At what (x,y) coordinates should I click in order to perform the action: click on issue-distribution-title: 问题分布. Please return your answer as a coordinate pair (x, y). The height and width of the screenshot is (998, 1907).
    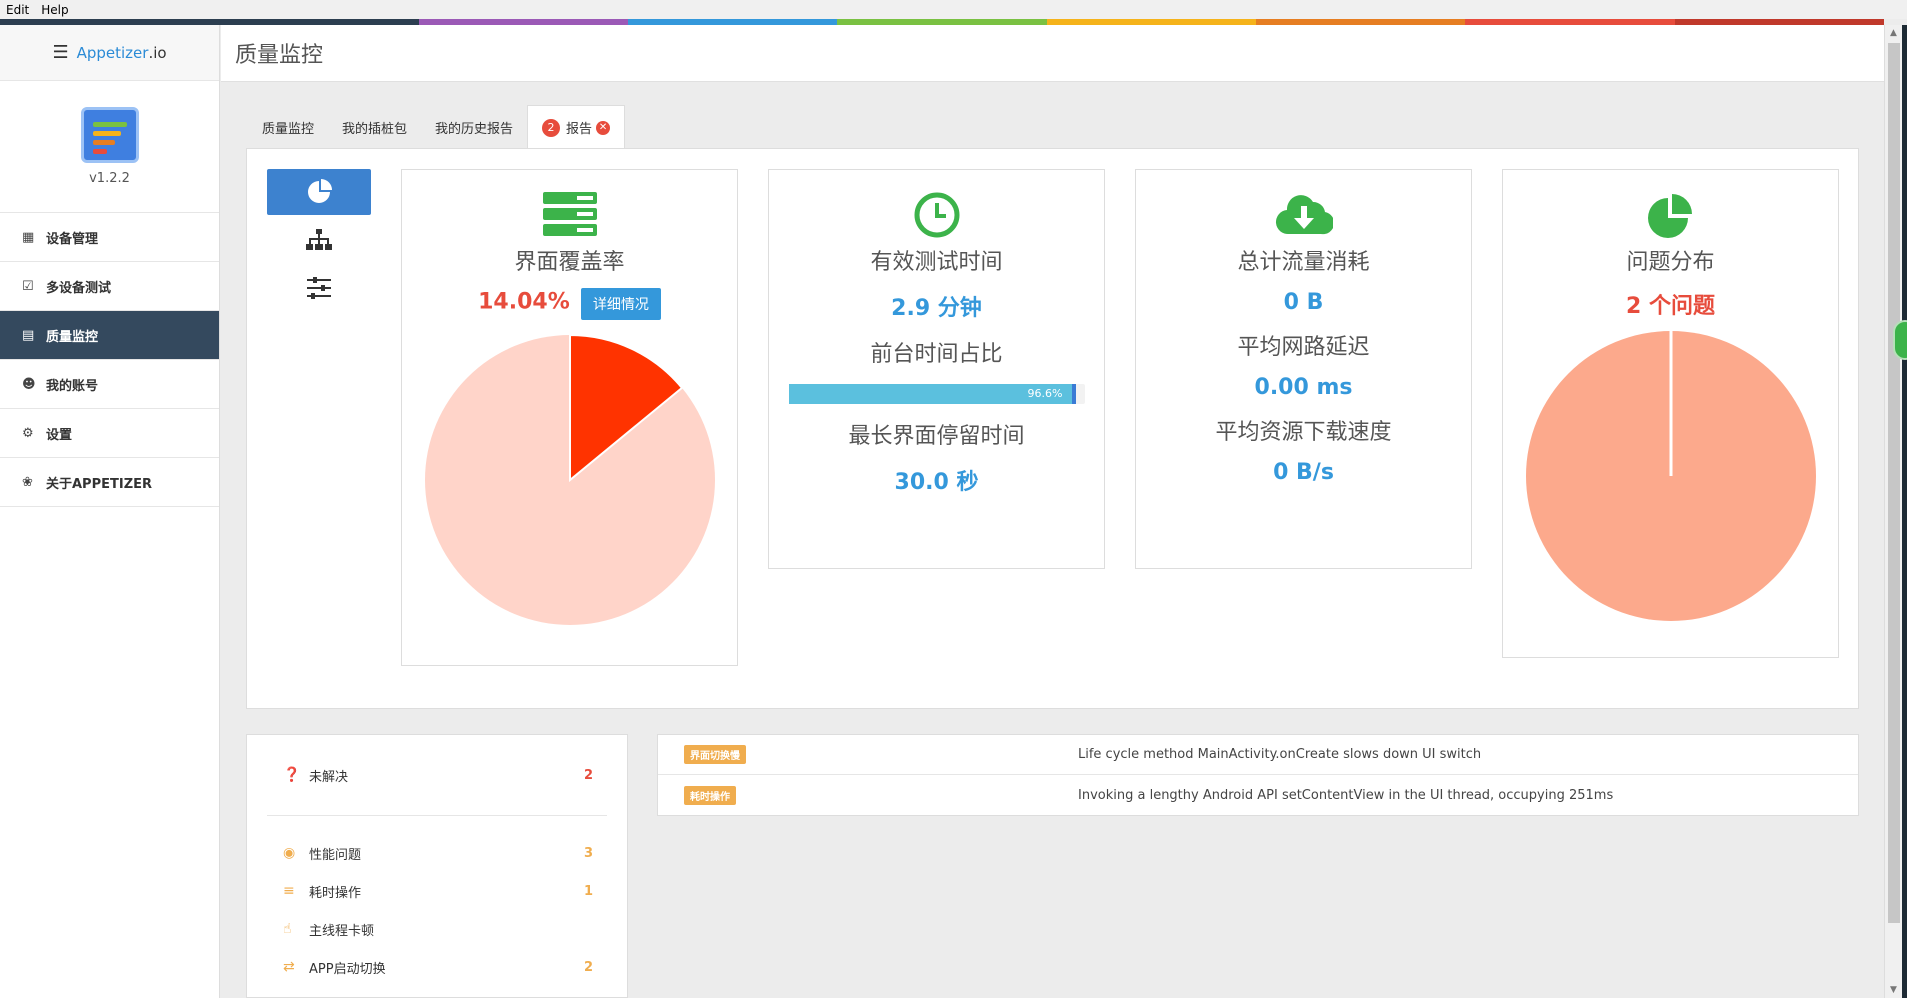
    Looking at the image, I should click on (1670, 262).